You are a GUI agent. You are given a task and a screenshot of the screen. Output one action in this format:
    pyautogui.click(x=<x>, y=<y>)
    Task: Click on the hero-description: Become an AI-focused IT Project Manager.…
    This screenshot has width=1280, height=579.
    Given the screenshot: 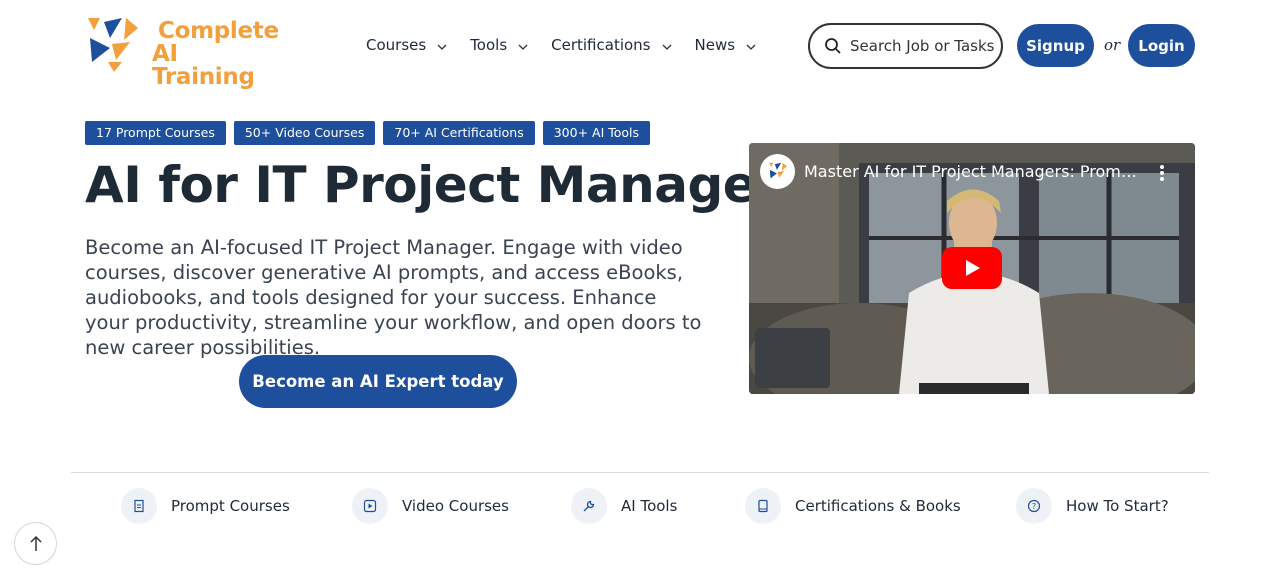 What is the action you would take?
    pyautogui.click(x=393, y=297)
    